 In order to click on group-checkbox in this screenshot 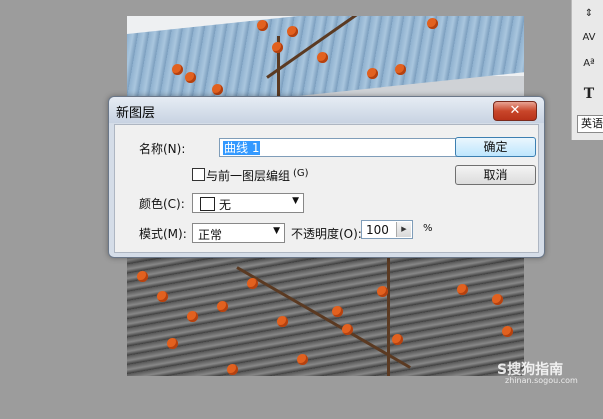, I will do `click(198, 174)`.